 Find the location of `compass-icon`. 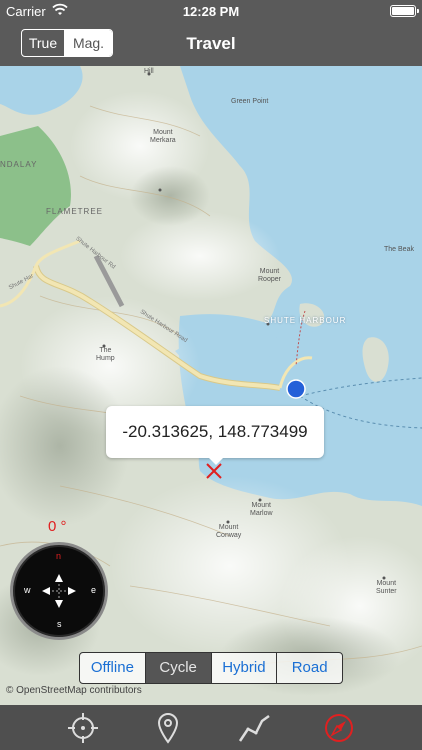

compass-icon is located at coordinates (339, 727).